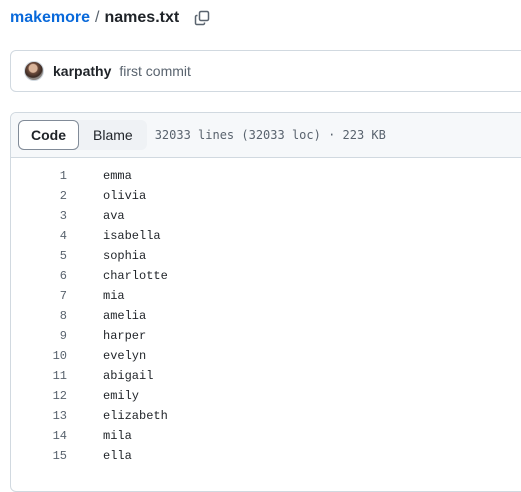  Describe the element at coordinates (39, 256) in the screenshot. I see `line-number: 5` at that location.